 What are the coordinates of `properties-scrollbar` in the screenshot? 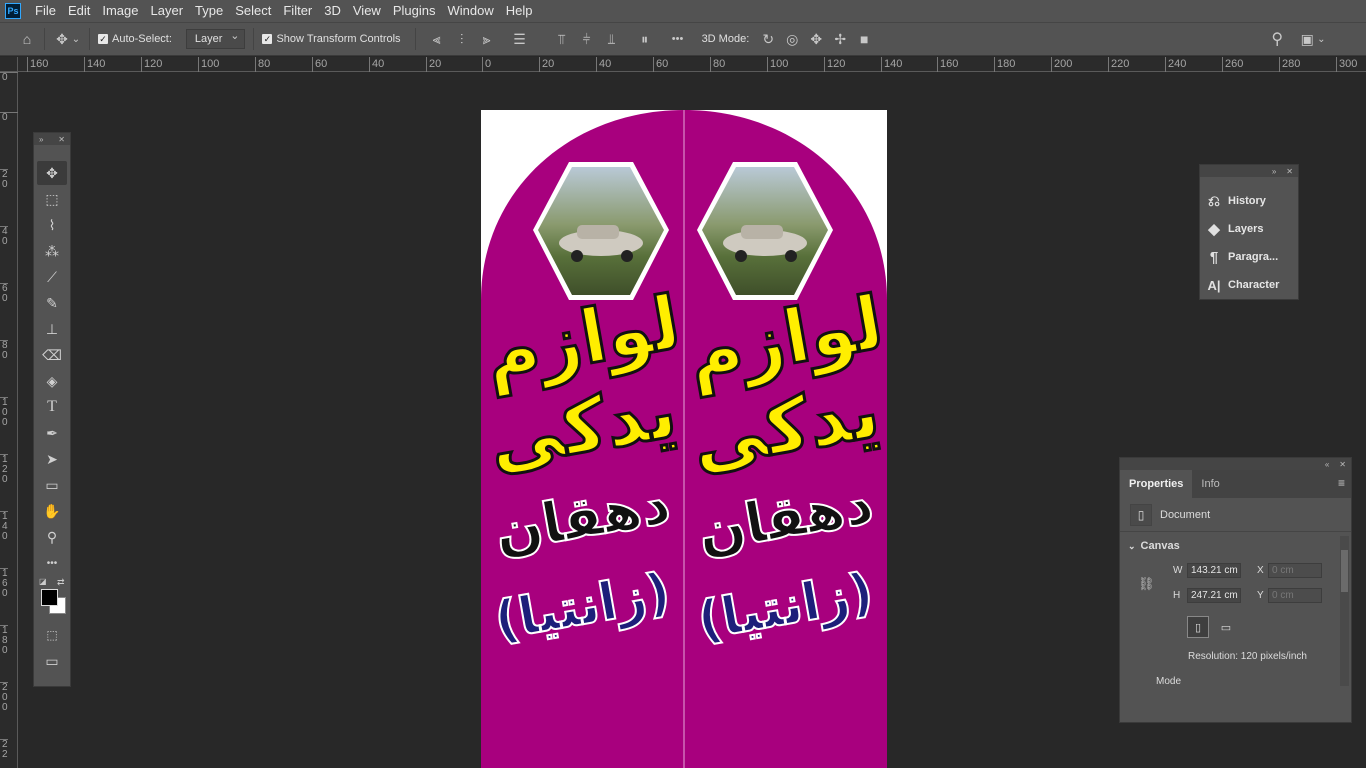 It's located at (1344, 611).